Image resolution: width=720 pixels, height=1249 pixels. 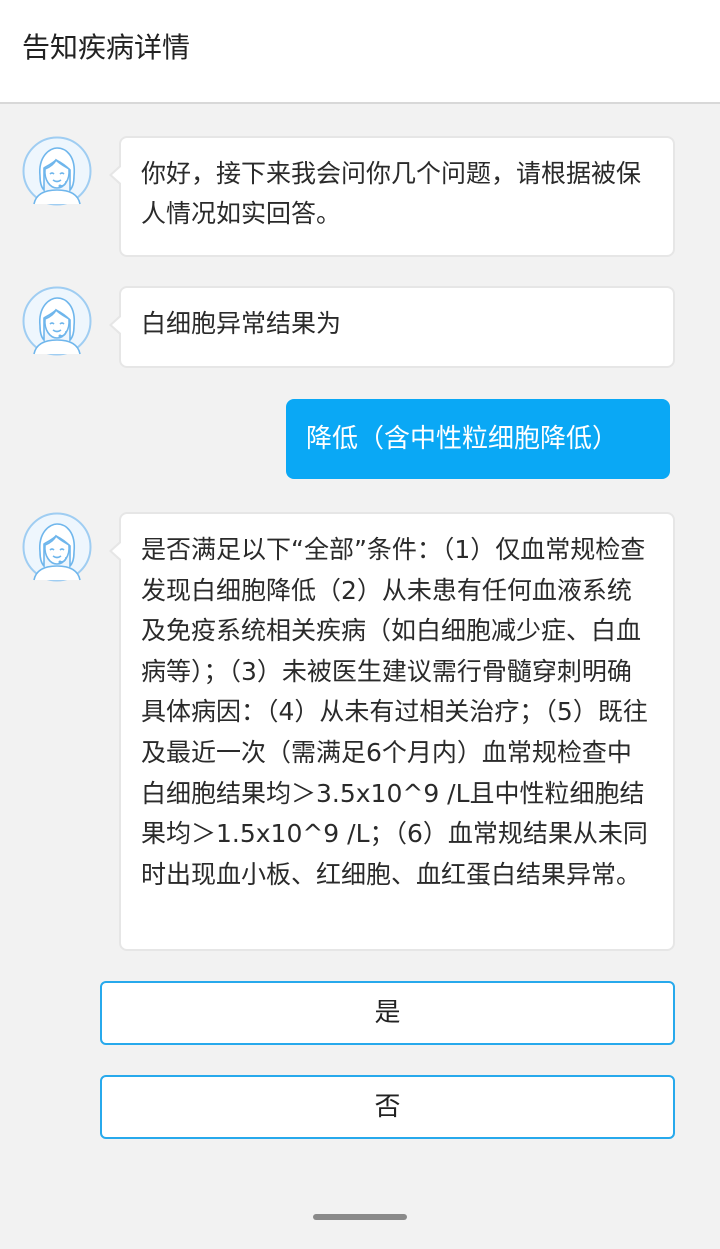 I want to click on message-text: 你好，接下来我会问你几个问题，请根据被保人情况如实回答。, so click(x=391, y=193).